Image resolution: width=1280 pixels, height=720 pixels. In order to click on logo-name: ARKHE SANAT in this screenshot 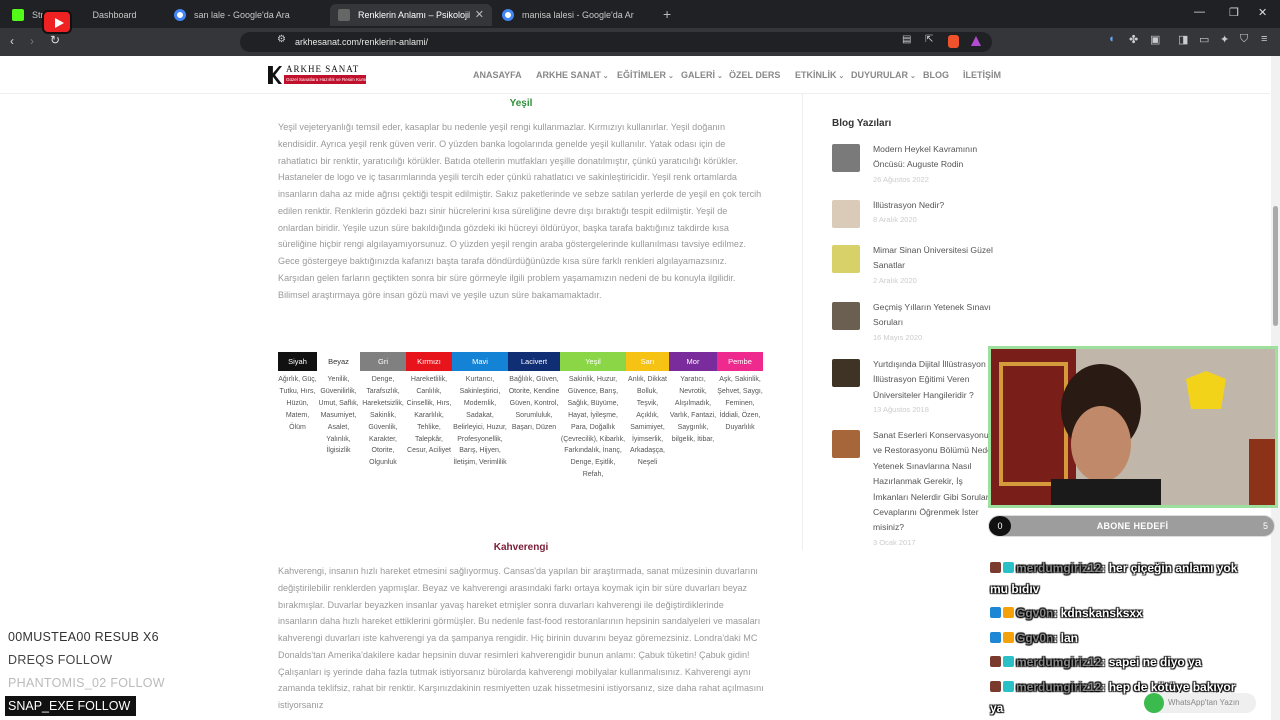, I will do `click(323, 69)`.